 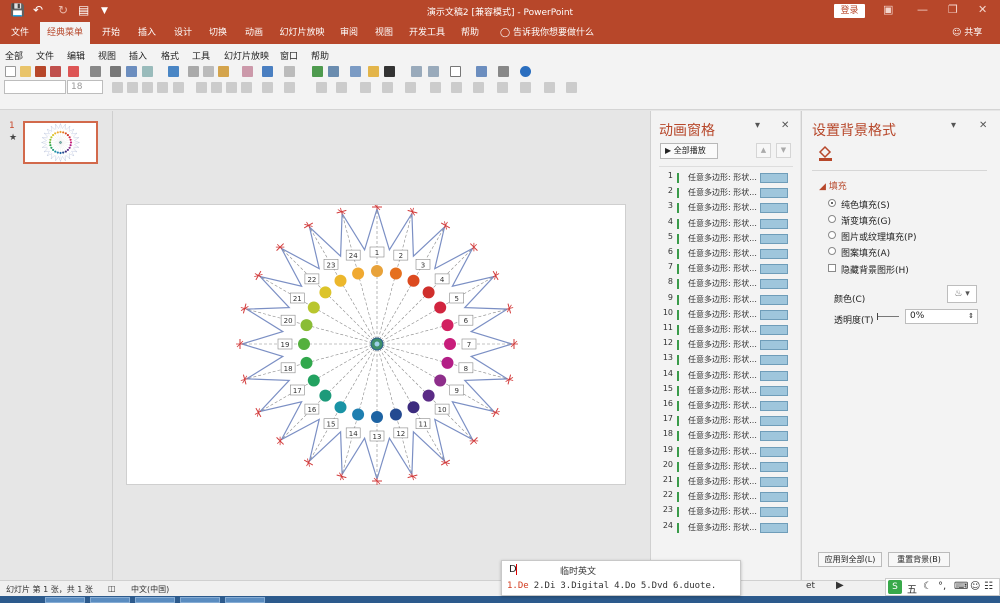 I want to click on keyboard-icon: ⌨, so click(x=961, y=586).